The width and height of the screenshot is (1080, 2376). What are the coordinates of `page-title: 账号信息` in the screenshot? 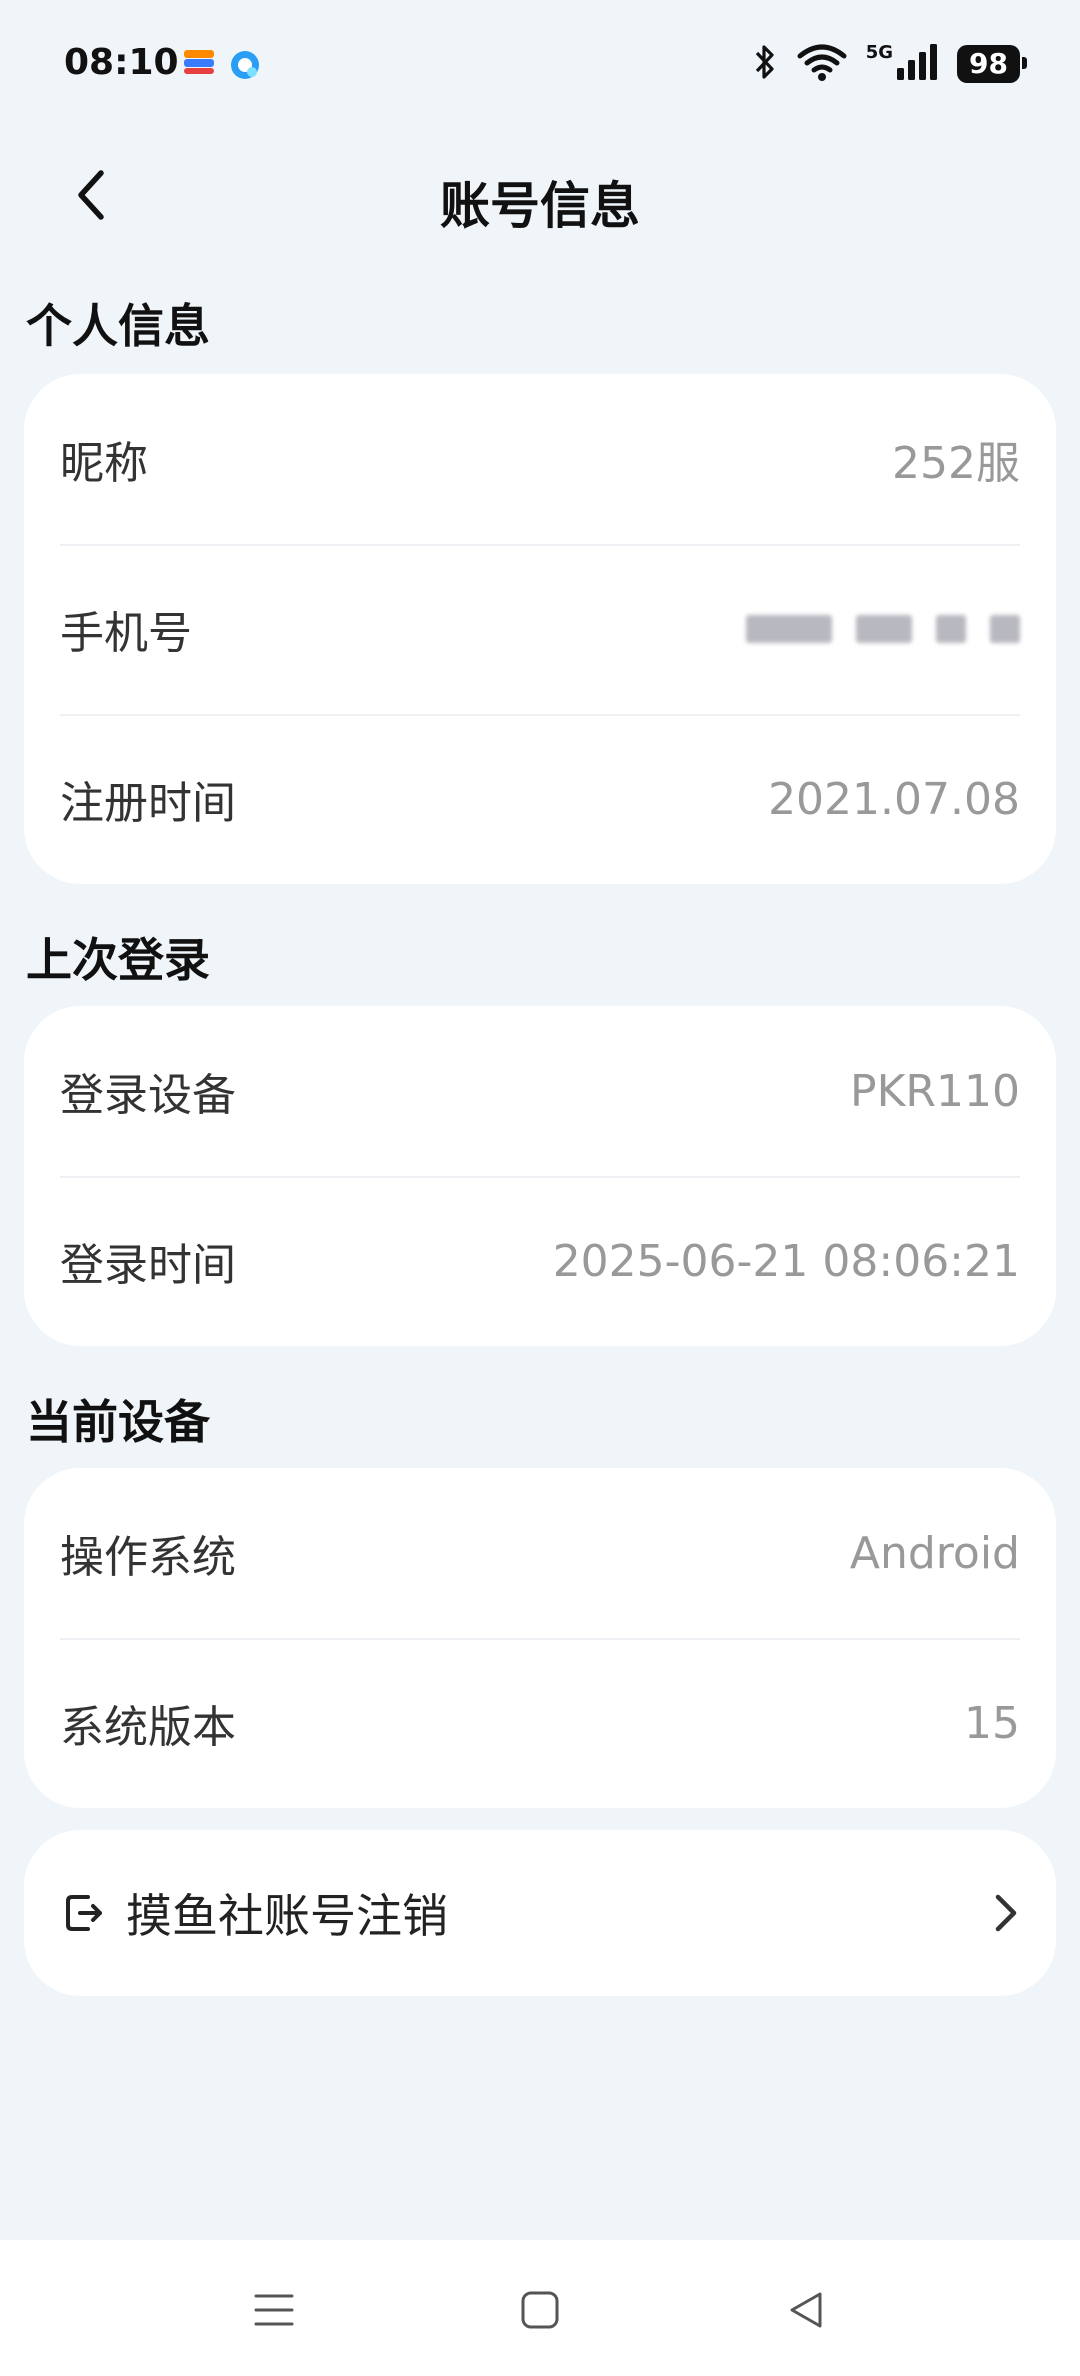 It's located at (540, 206).